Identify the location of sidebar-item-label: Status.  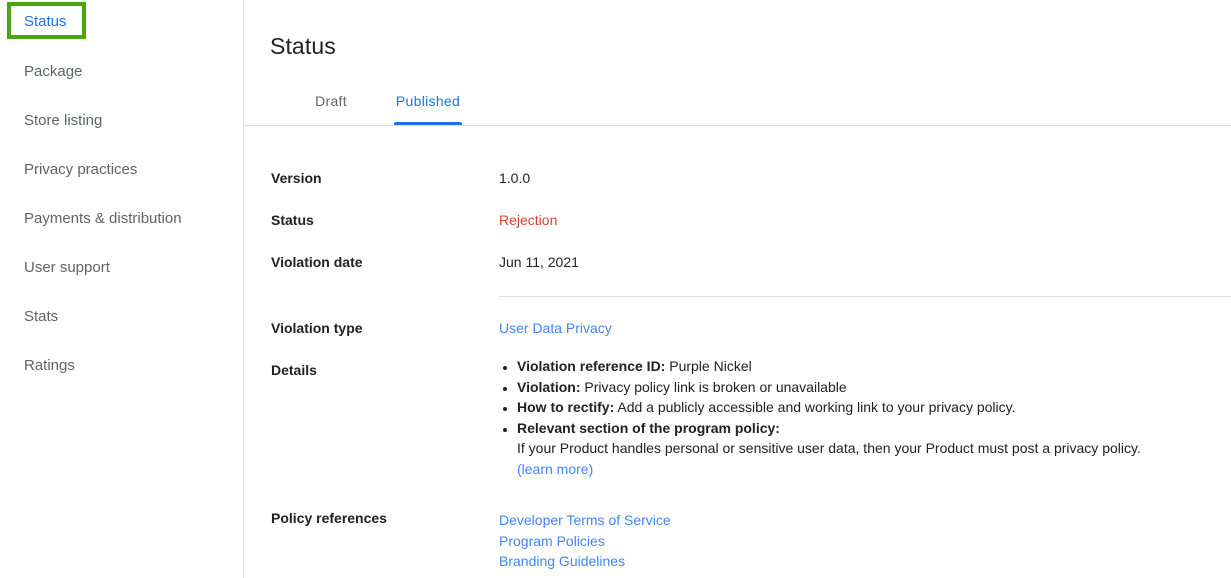
(45, 21).